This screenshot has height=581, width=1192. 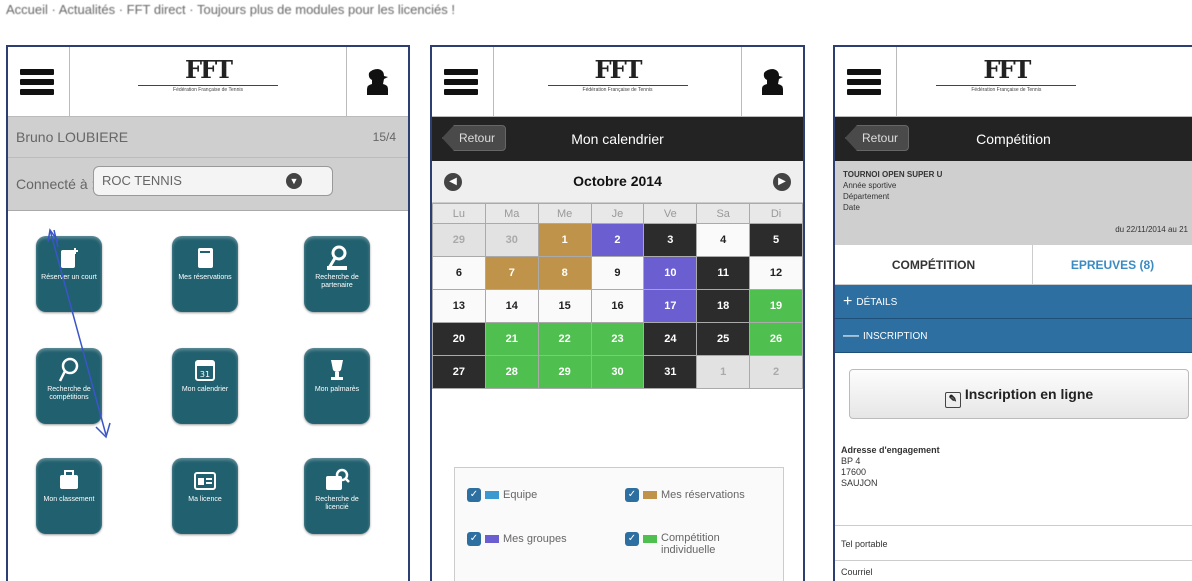 What do you see at coordinates (723, 339) in the screenshot?
I see `calendar-day: 25` at bounding box center [723, 339].